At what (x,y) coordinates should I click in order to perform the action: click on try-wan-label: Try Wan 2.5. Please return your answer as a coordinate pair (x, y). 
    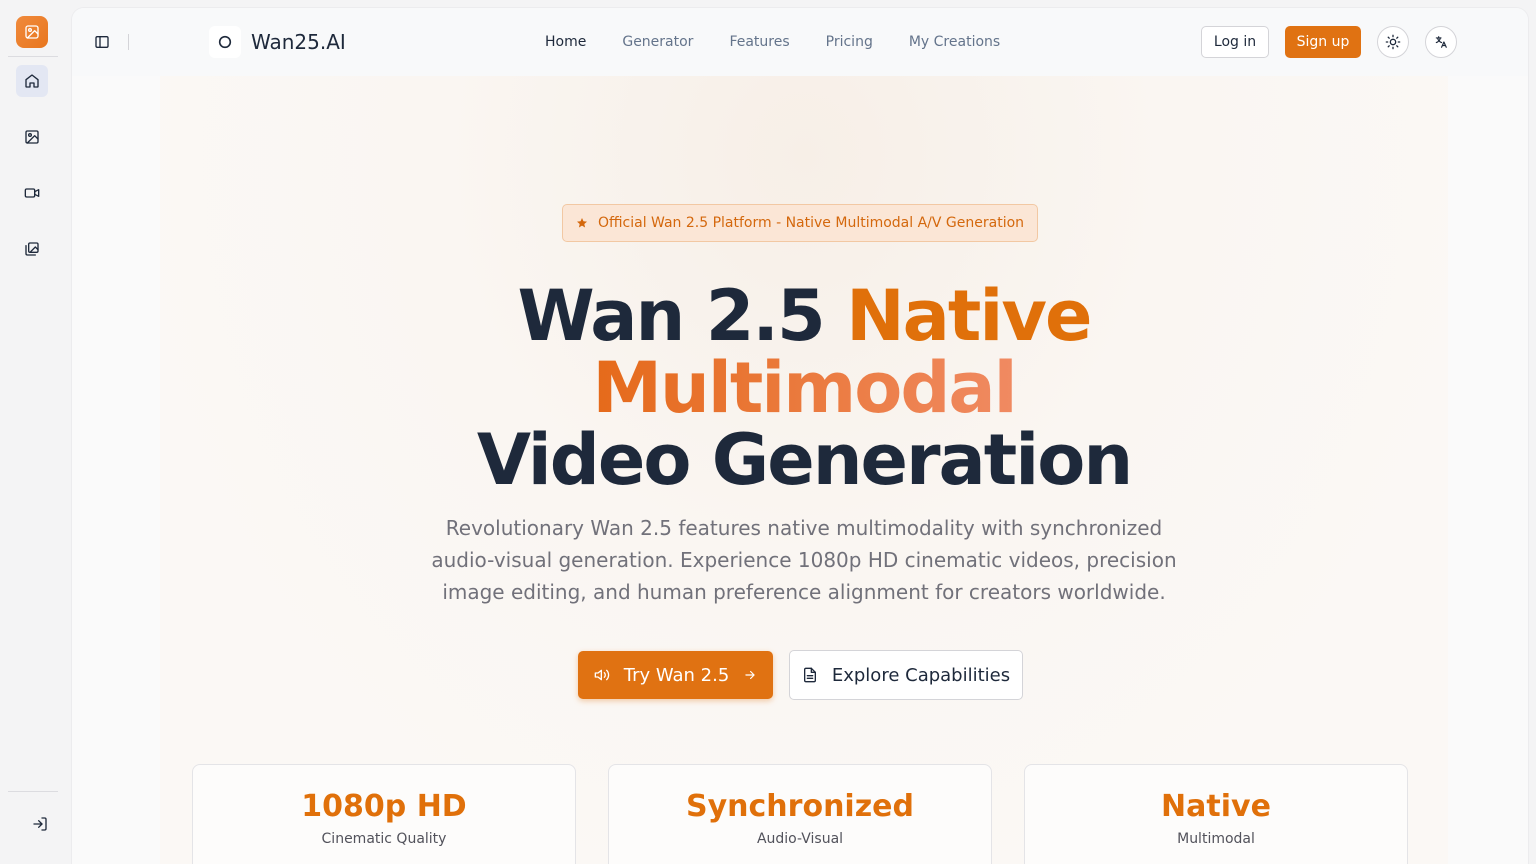
    Looking at the image, I should click on (676, 675).